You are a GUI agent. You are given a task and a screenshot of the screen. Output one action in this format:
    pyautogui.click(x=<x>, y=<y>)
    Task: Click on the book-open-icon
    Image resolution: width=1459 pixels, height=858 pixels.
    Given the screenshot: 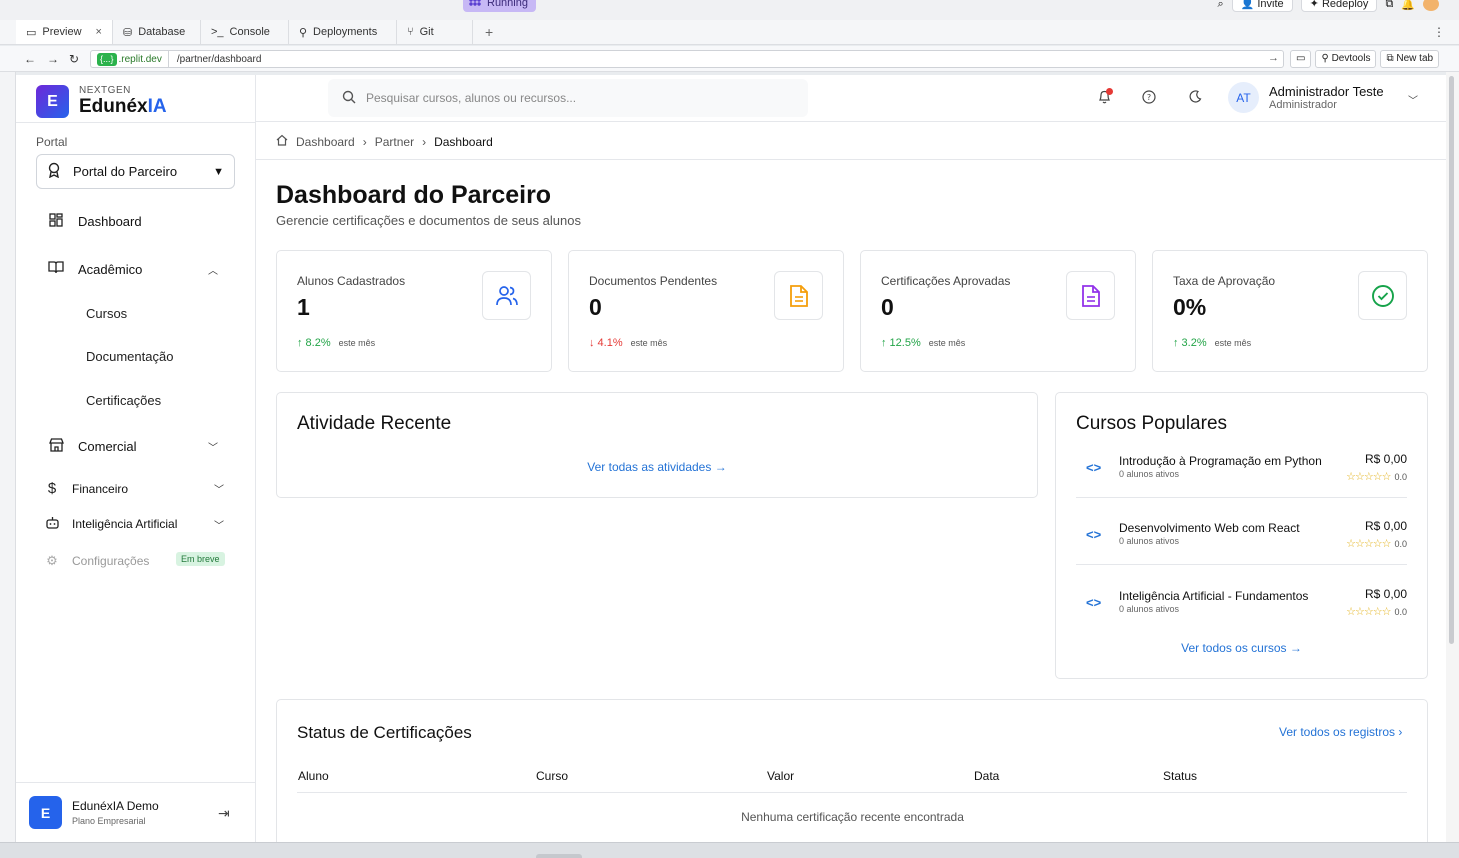 What is the action you would take?
    pyautogui.click(x=56, y=269)
    